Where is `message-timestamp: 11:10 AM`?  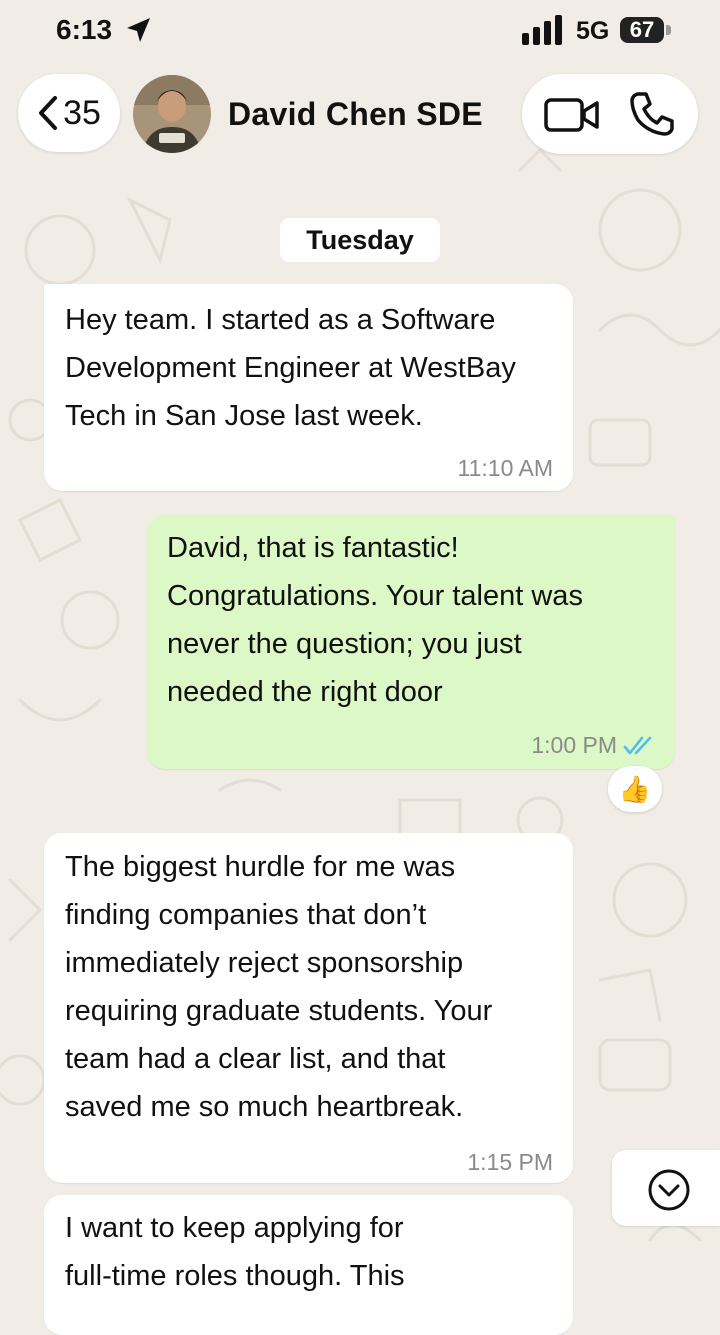
message-timestamp: 11:10 AM is located at coordinates (505, 468).